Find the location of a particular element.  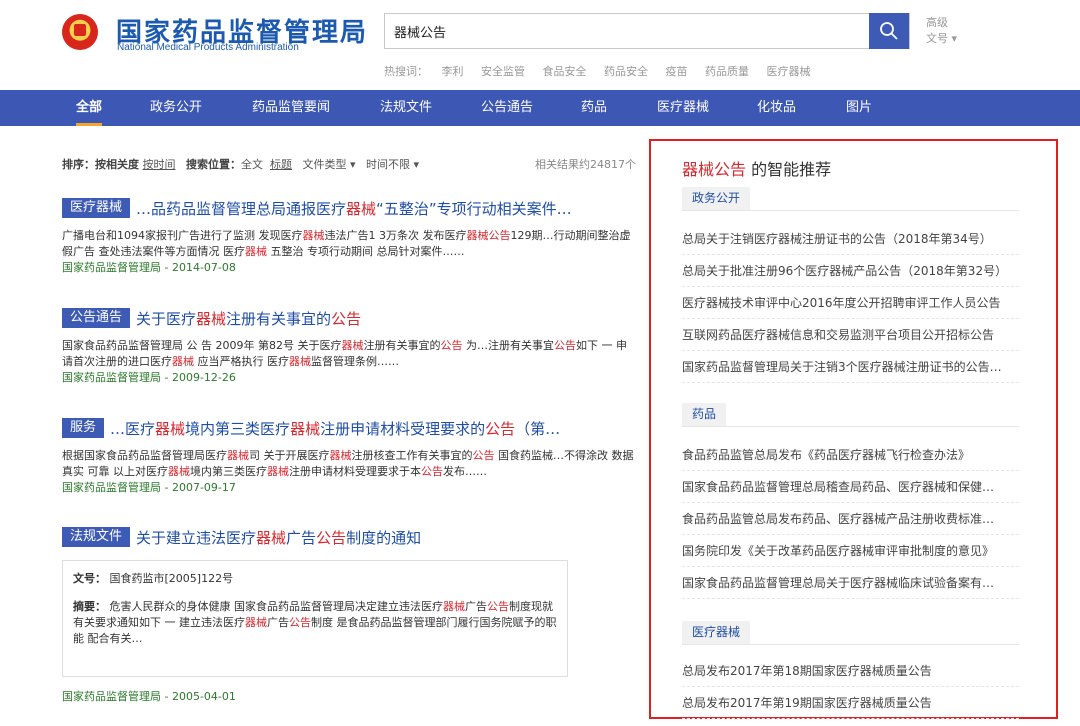

title-text: 注册有关事宜的 is located at coordinates (278, 319).